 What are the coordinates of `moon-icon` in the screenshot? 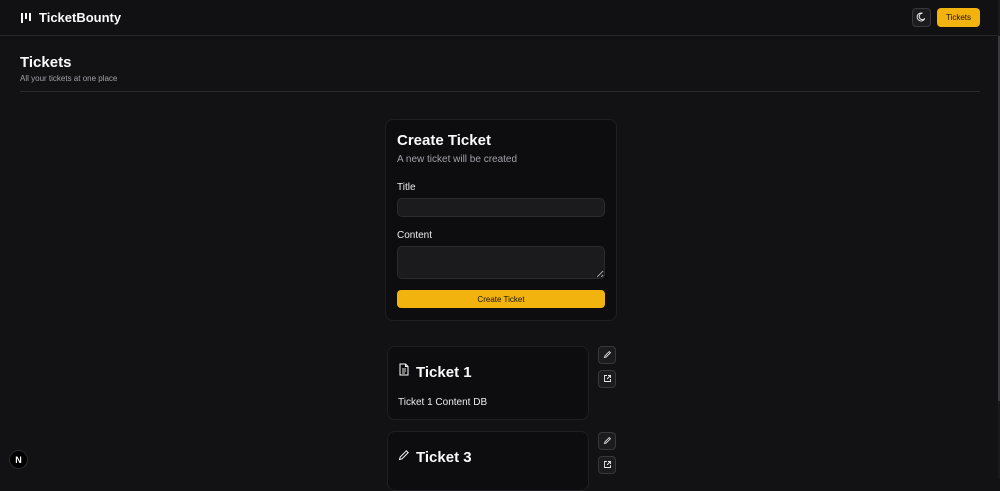 It's located at (921, 18).